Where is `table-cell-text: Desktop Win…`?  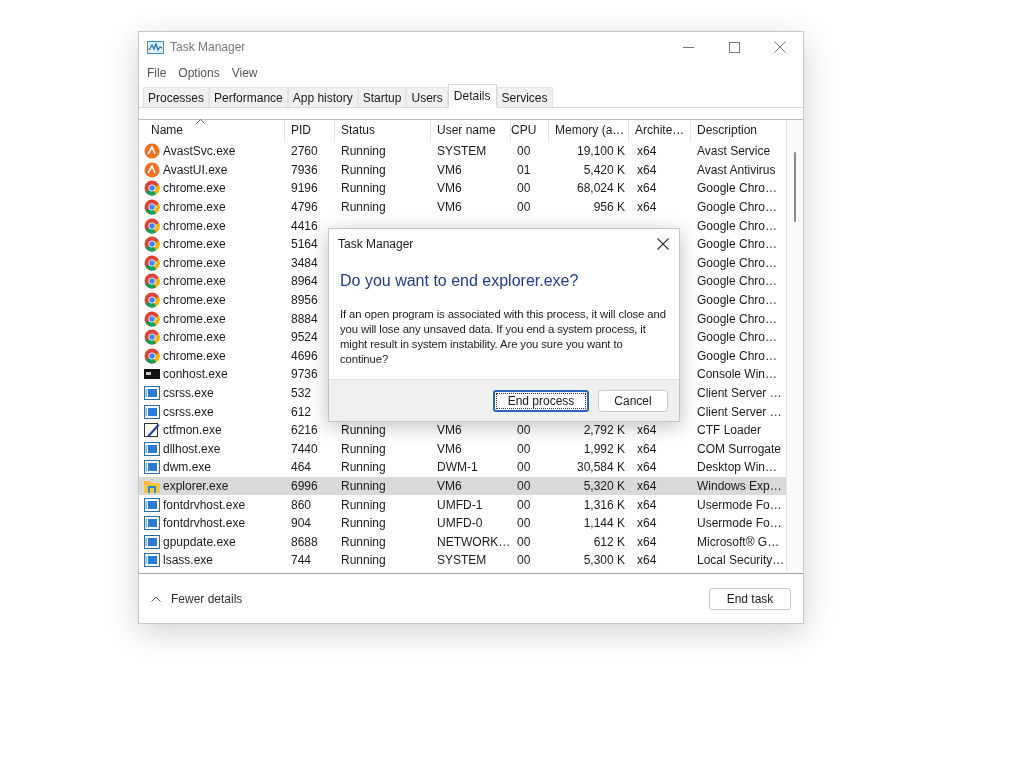 table-cell-text: Desktop Win… is located at coordinates (737, 468).